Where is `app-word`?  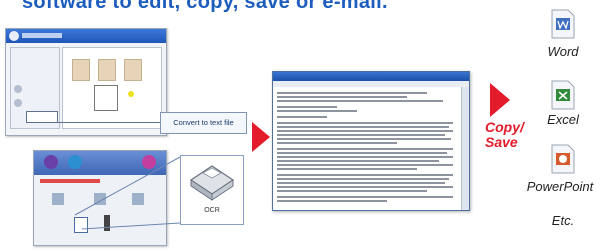 app-word is located at coordinates (563, 26).